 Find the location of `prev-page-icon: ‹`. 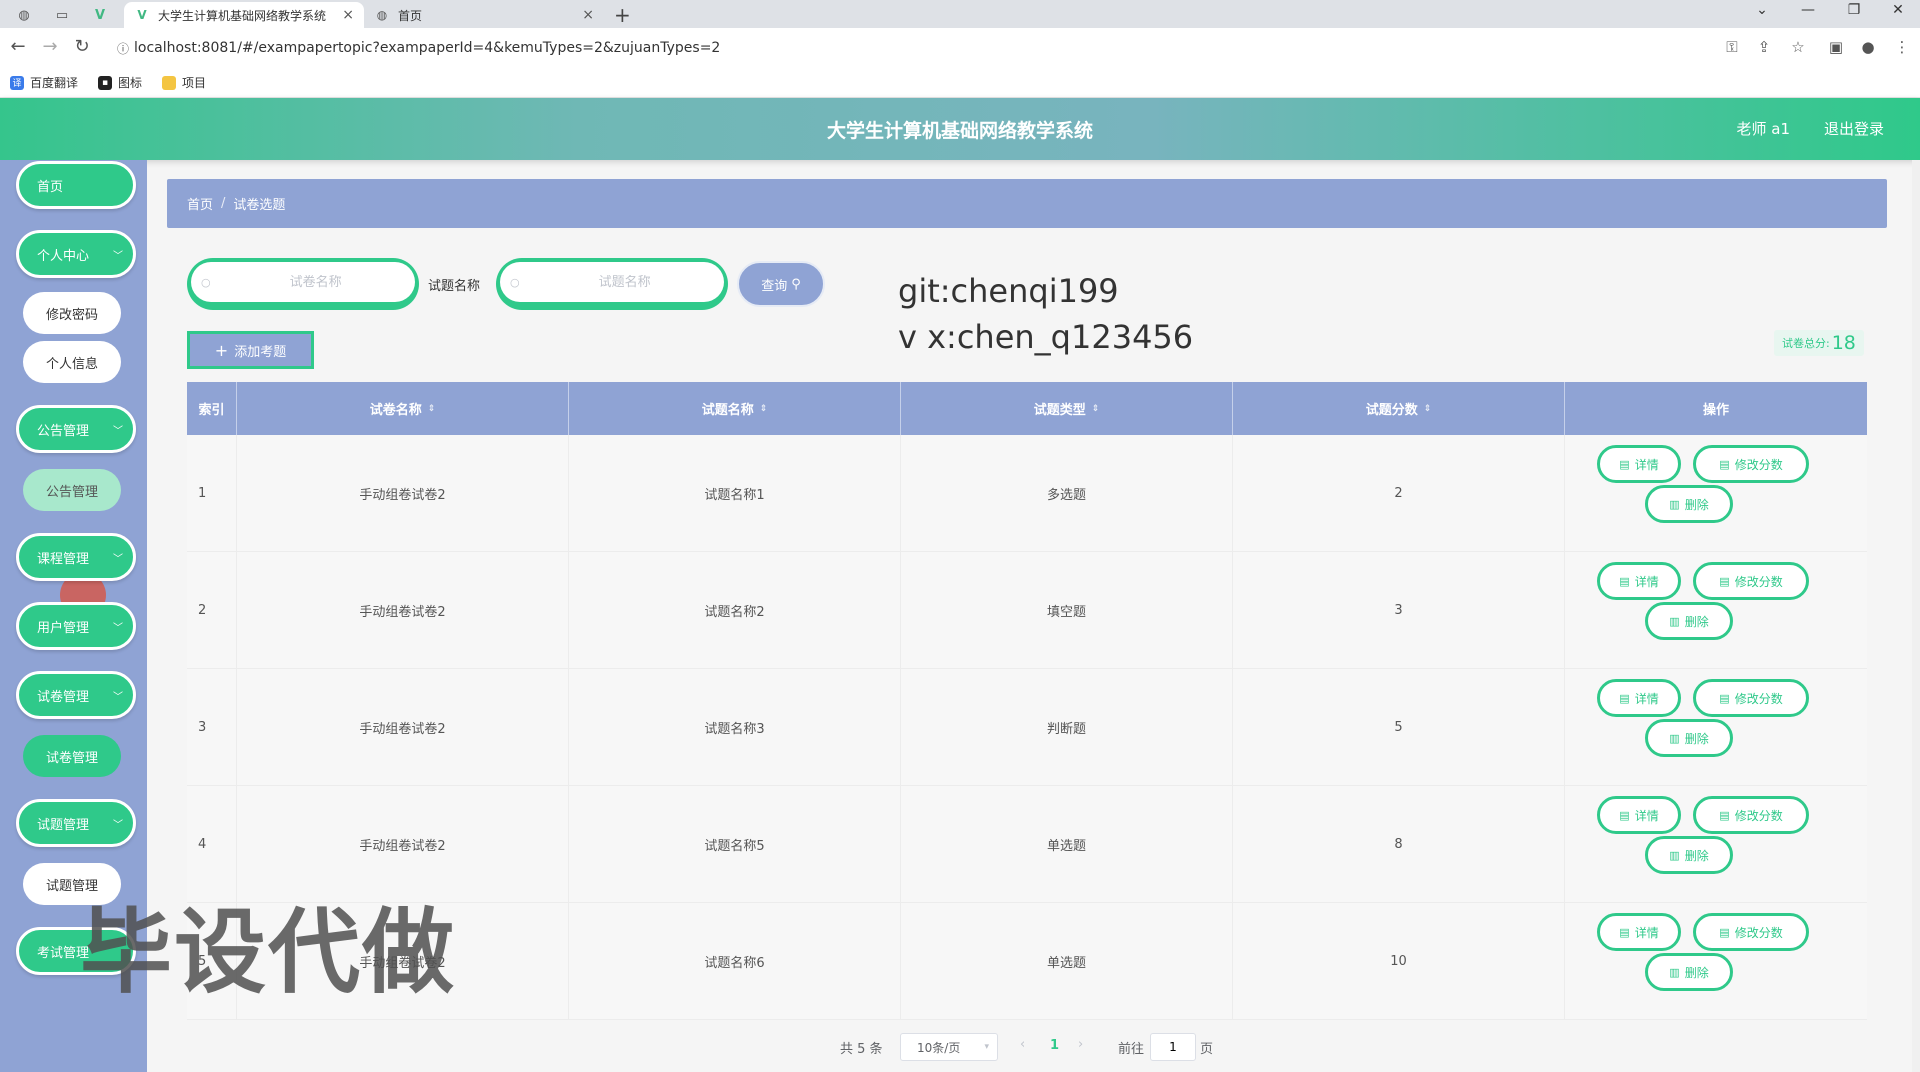

prev-page-icon: ‹ is located at coordinates (1022, 1044).